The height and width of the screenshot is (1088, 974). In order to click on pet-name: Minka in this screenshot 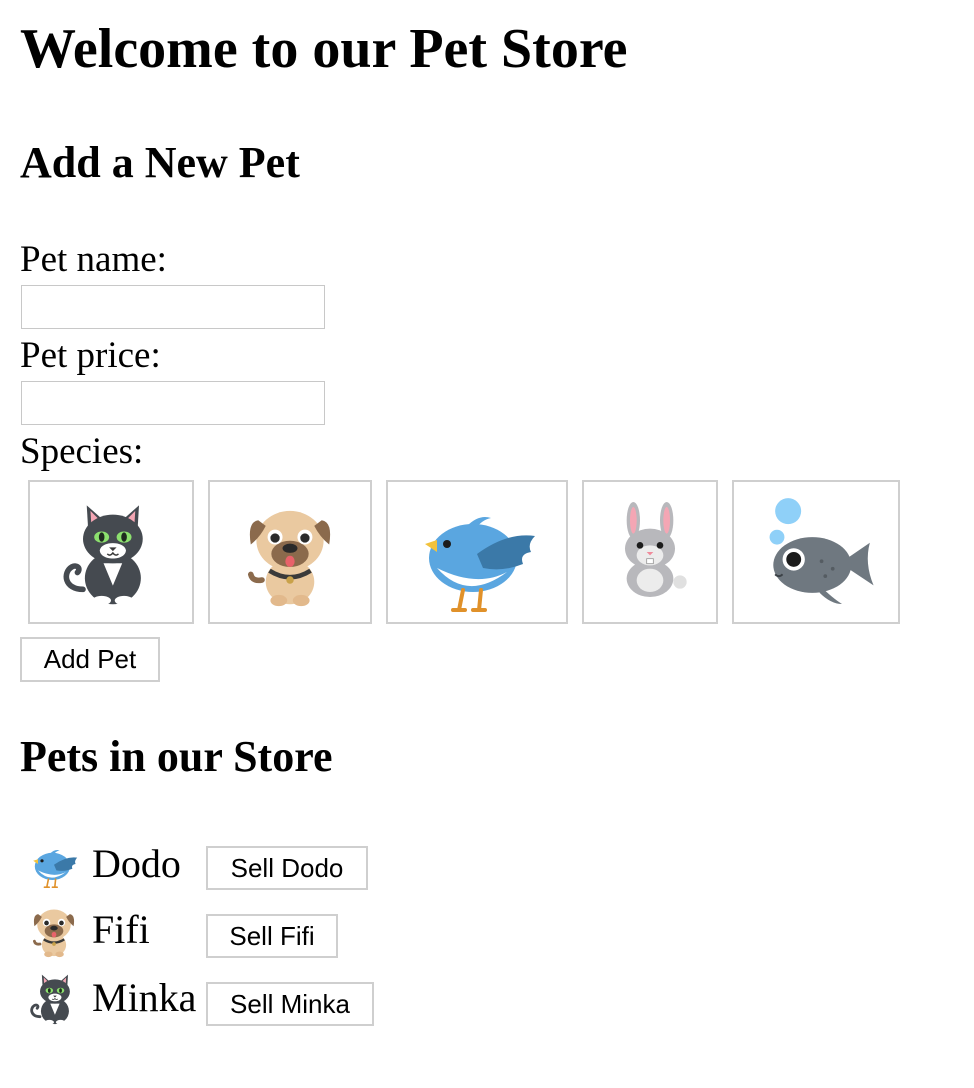, I will do `click(144, 997)`.